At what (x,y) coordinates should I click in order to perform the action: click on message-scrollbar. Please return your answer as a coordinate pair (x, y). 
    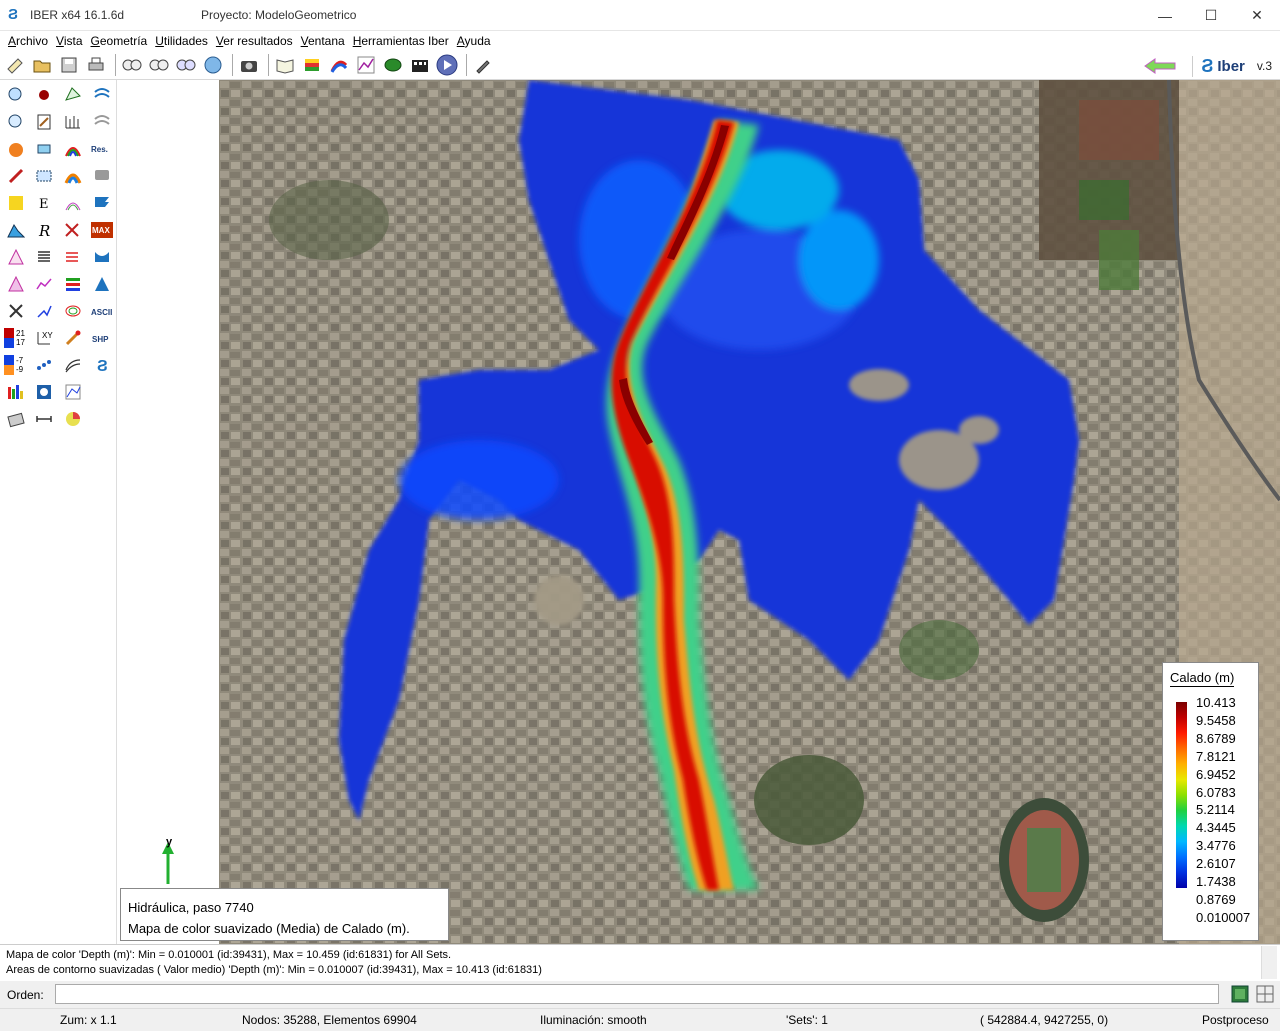
    Looking at the image, I should click on (1269, 962).